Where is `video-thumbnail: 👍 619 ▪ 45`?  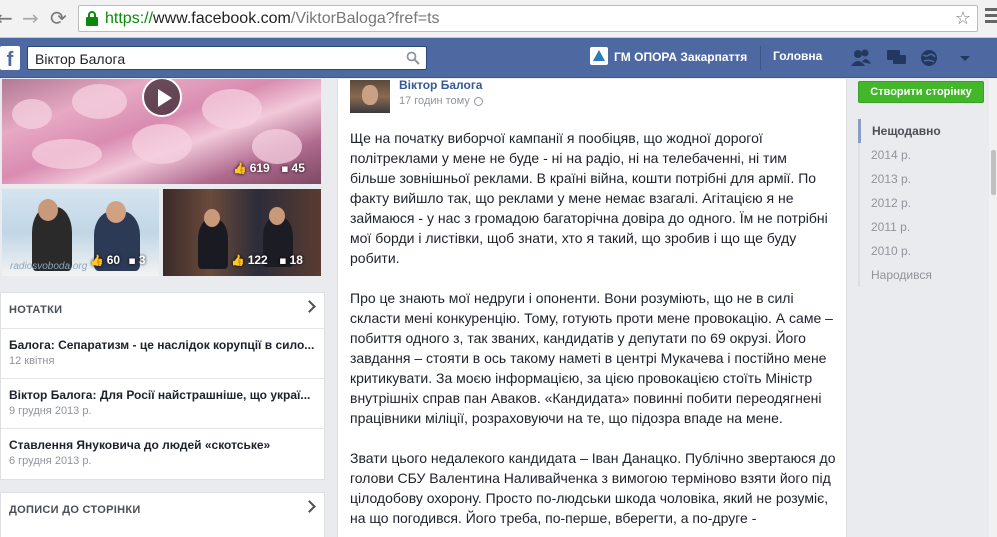
video-thumbnail: 👍 619 ▪ 45 is located at coordinates (161, 131).